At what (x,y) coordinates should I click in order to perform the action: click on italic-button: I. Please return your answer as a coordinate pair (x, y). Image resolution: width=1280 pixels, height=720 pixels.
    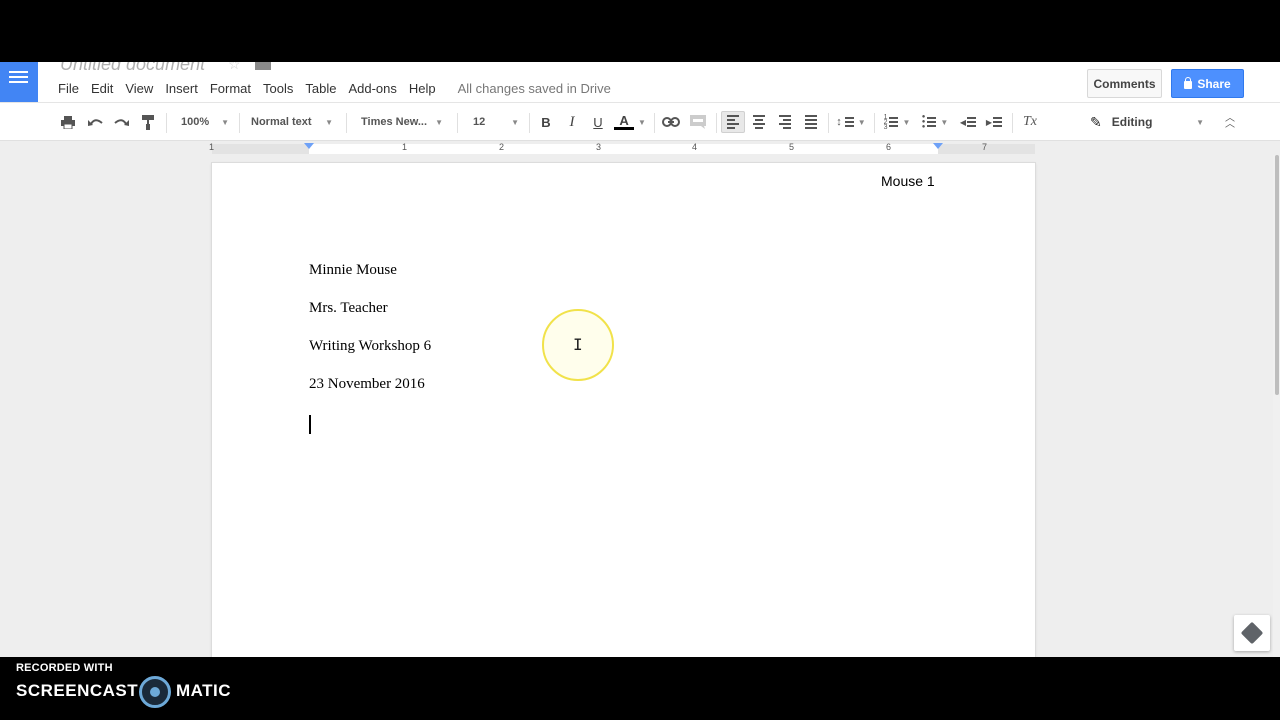
    Looking at the image, I should click on (572, 122).